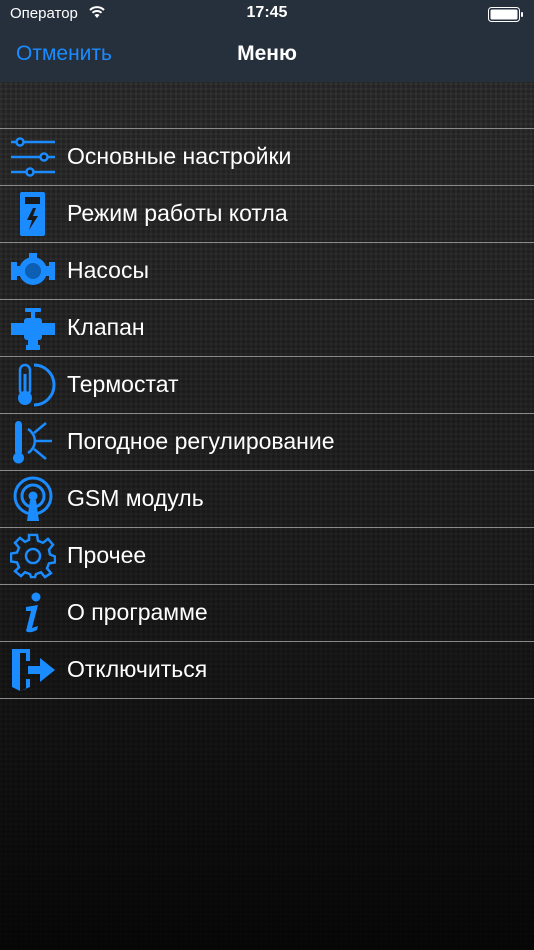 The height and width of the screenshot is (950, 534). I want to click on thermostat-icon, so click(37, 385).